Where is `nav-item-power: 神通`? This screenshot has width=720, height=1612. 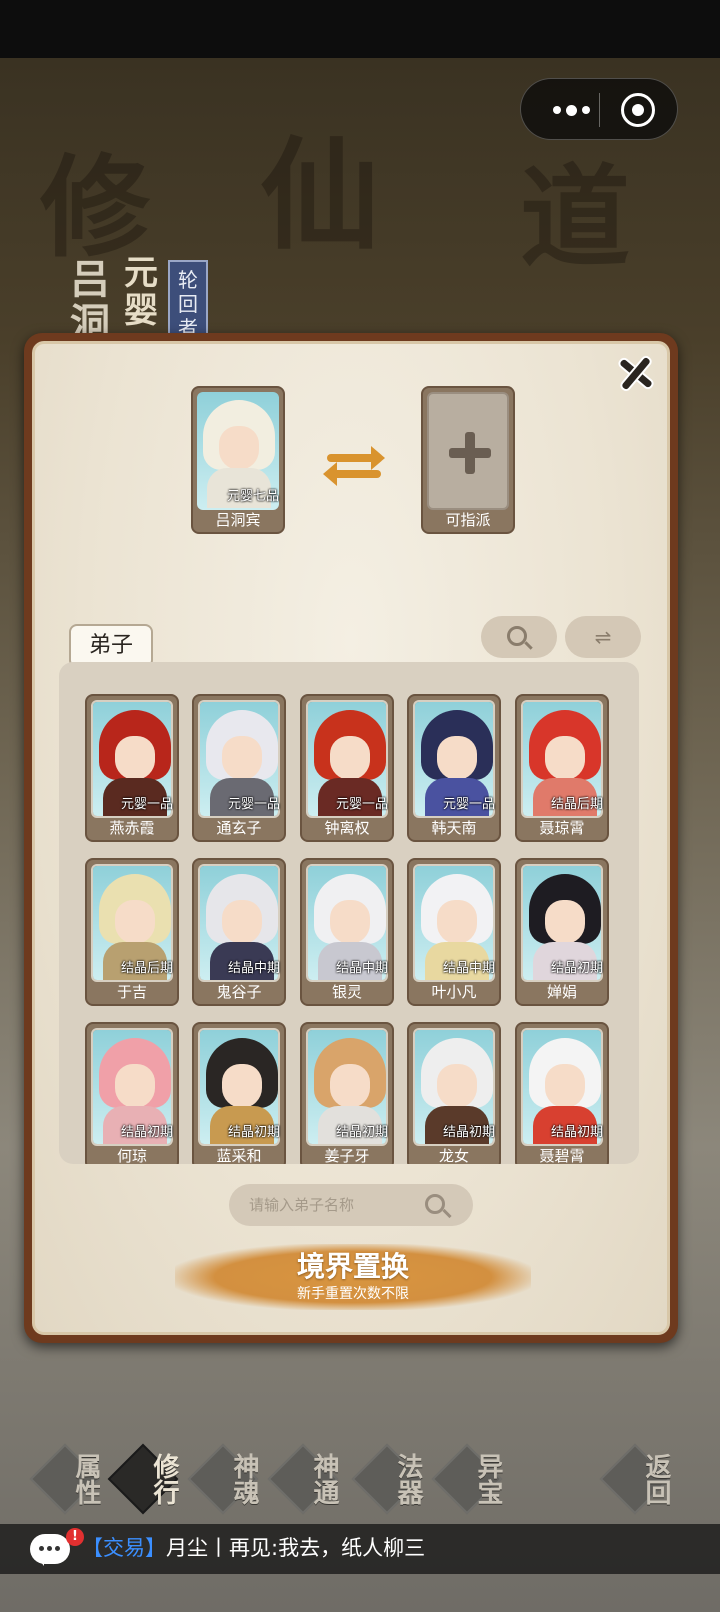 nav-item-power: 神通 is located at coordinates (303, 1479).